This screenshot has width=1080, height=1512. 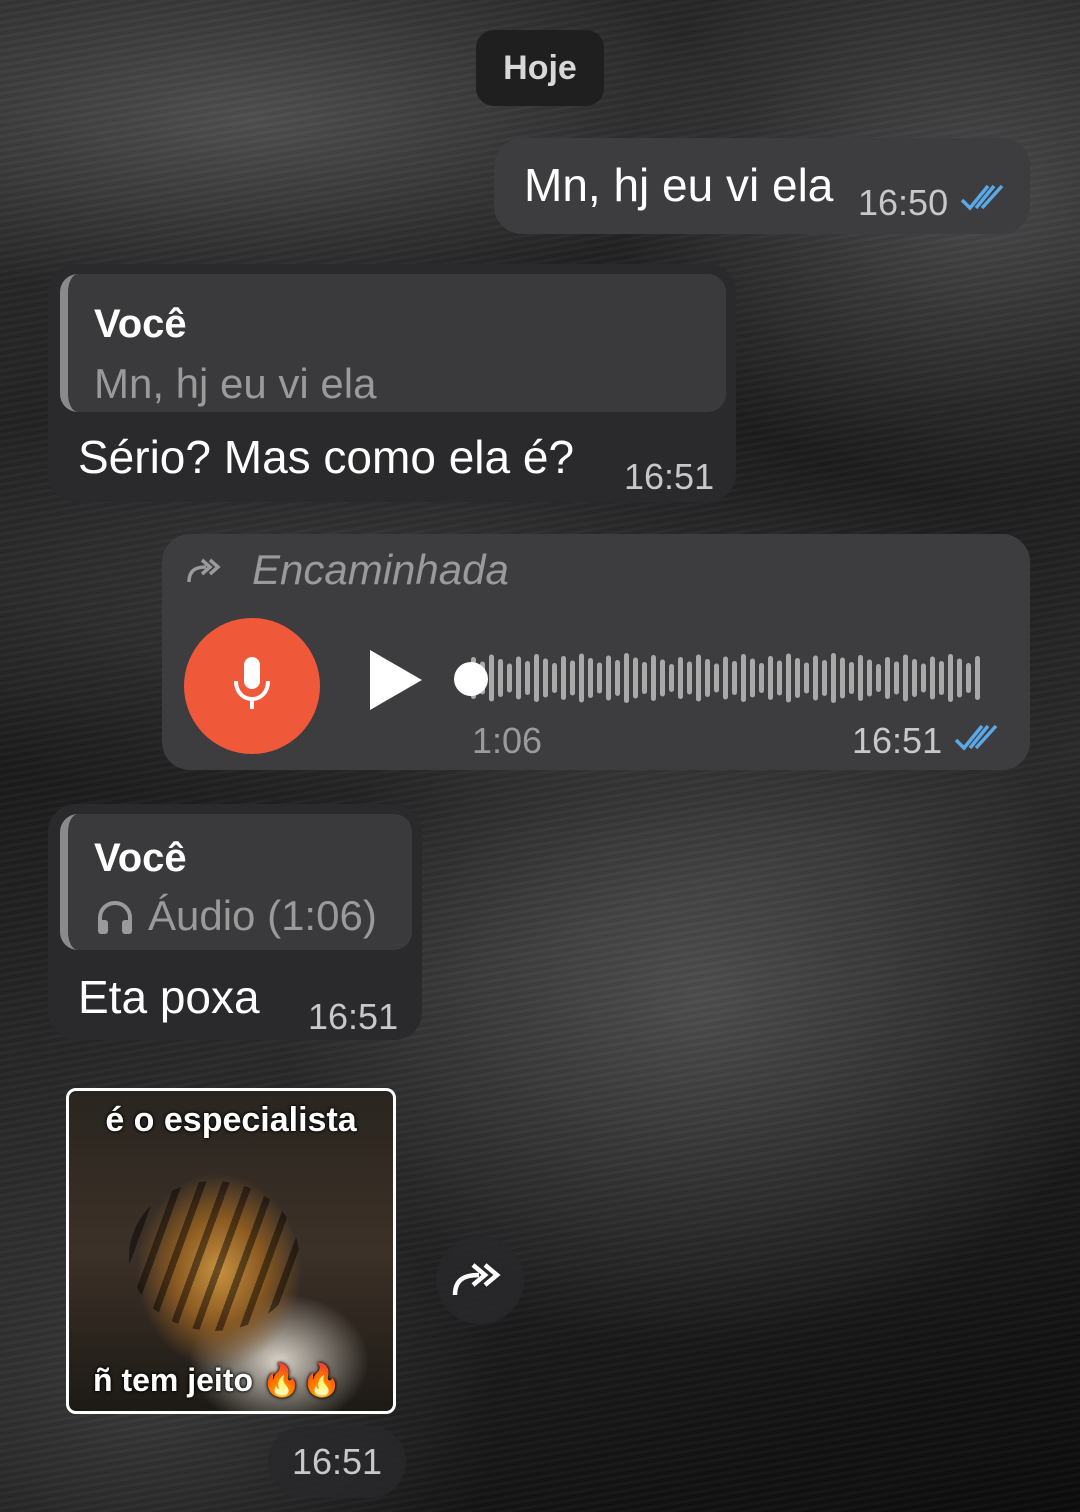 What do you see at coordinates (169, 997) in the screenshot?
I see `message-text: Eta poxa` at bounding box center [169, 997].